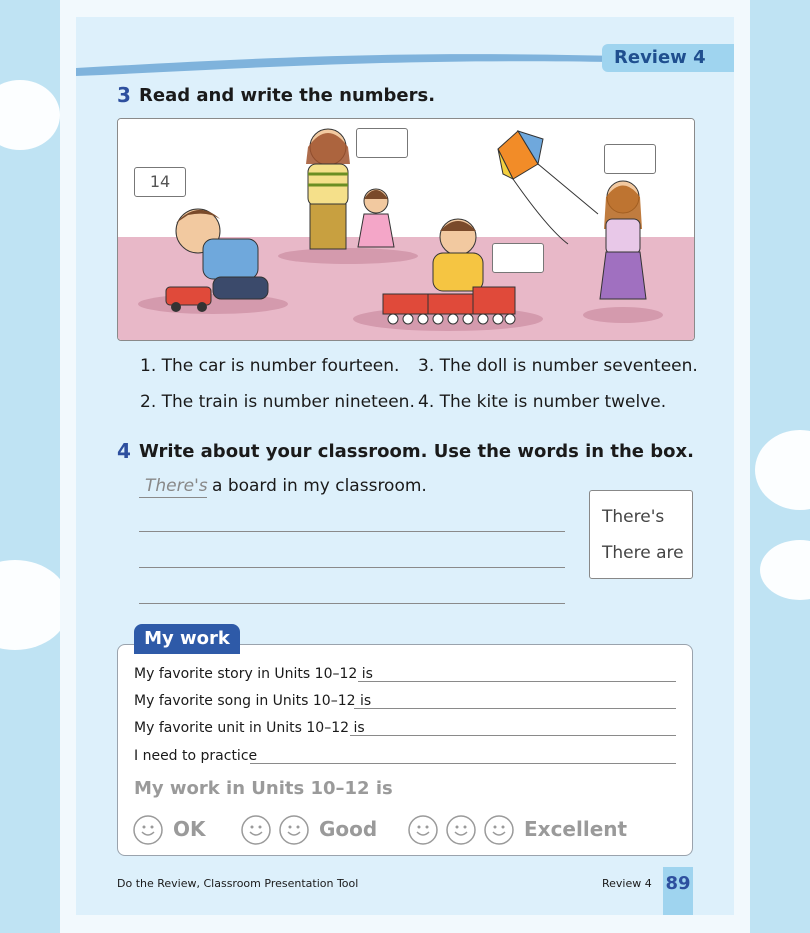 The height and width of the screenshot is (933, 810). Describe the element at coordinates (277, 402) in the screenshot. I see `sentence-2: 2. The train is number nineteen.` at that location.